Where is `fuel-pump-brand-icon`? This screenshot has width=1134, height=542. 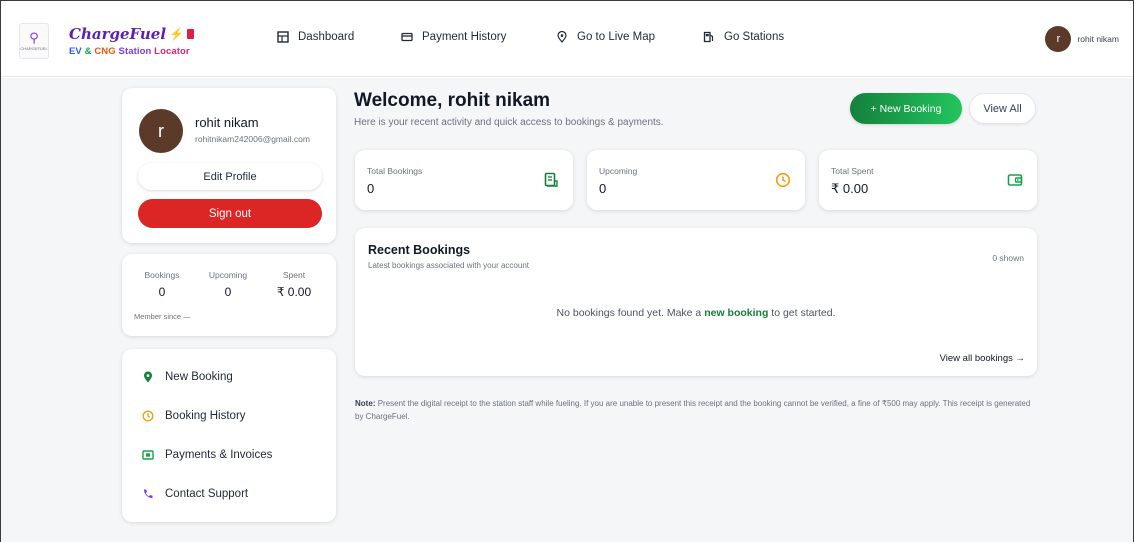 fuel-pump-brand-icon is located at coordinates (190, 34).